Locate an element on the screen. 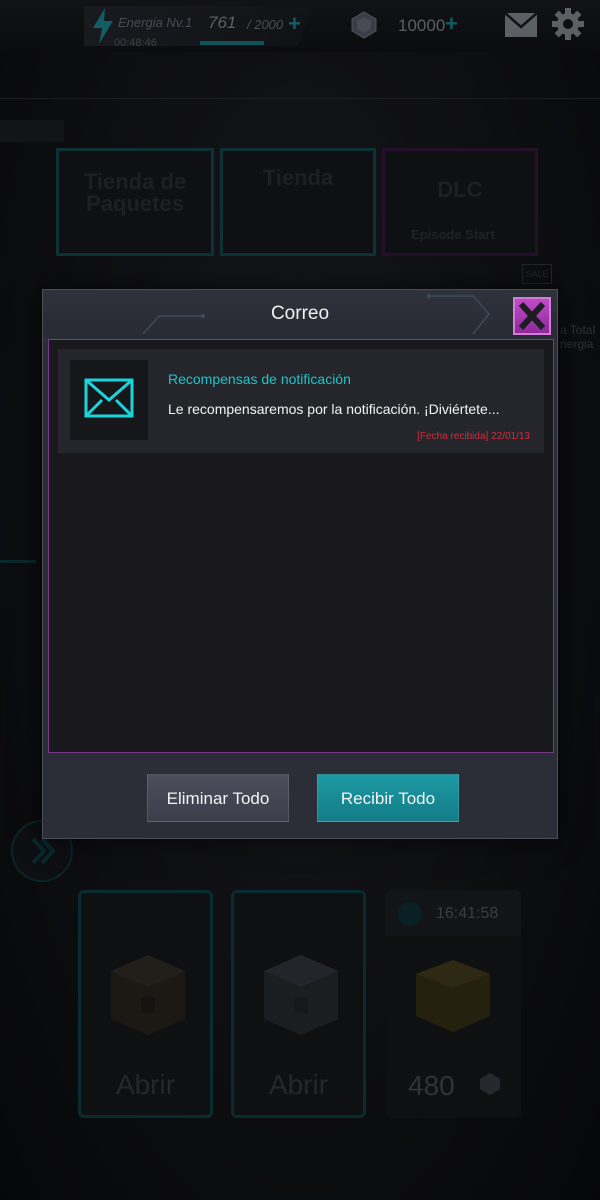  mail-date: [Fecha recibida] 22/01/13 is located at coordinates (473, 436).